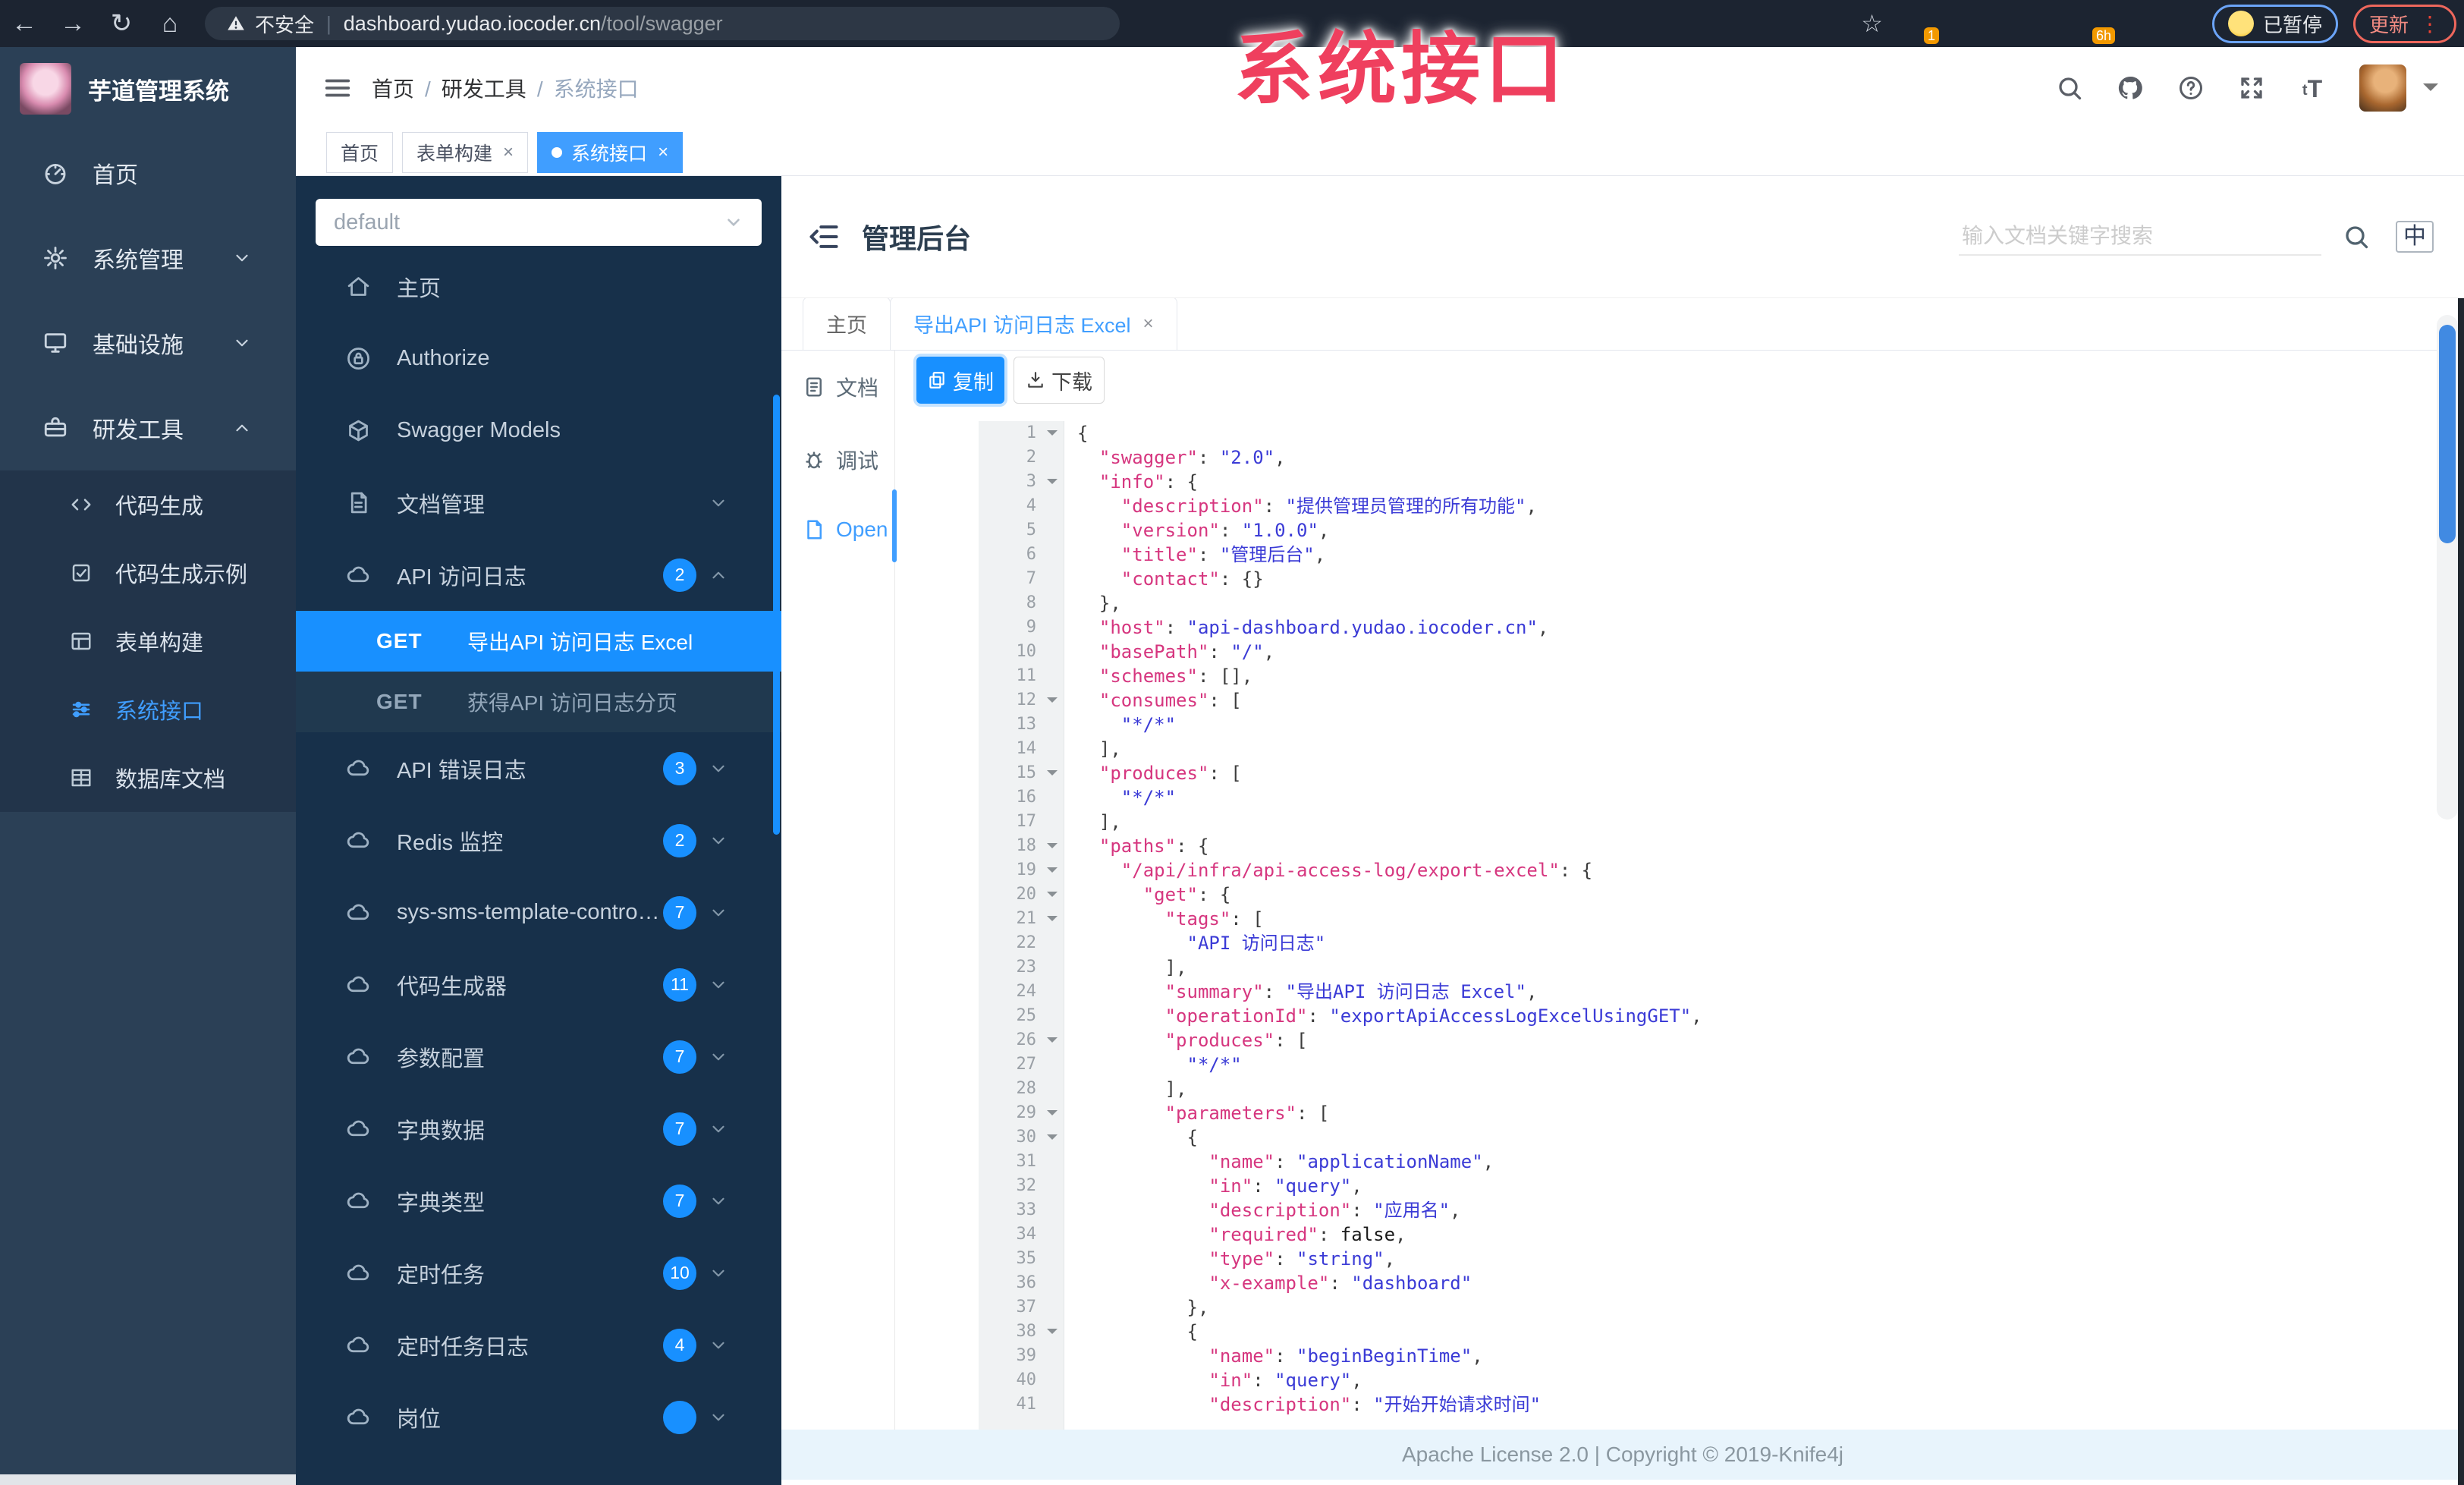 The width and height of the screenshot is (2464, 1485). What do you see at coordinates (2050, 23) in the screenshot?
I see `extension-grid-icon` at bounding box center [2050, 23].